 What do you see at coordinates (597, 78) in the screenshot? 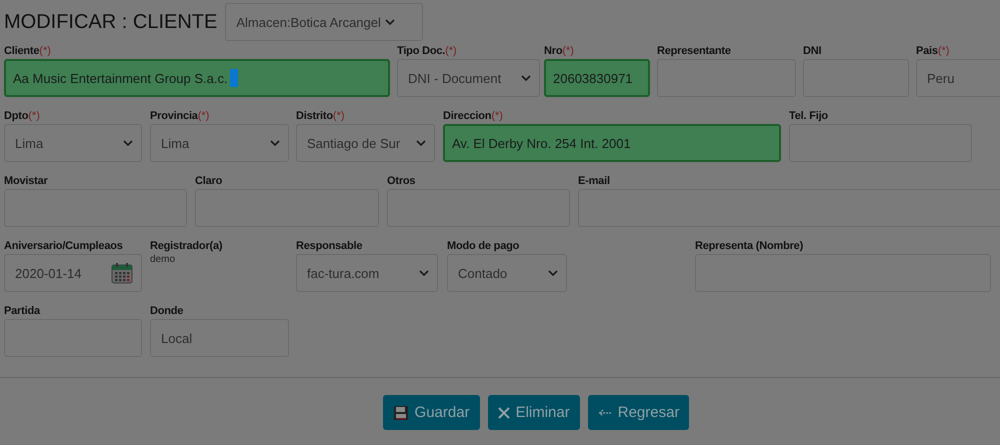
I see `input-field: 20603830971` at bounding box center [597, 78].